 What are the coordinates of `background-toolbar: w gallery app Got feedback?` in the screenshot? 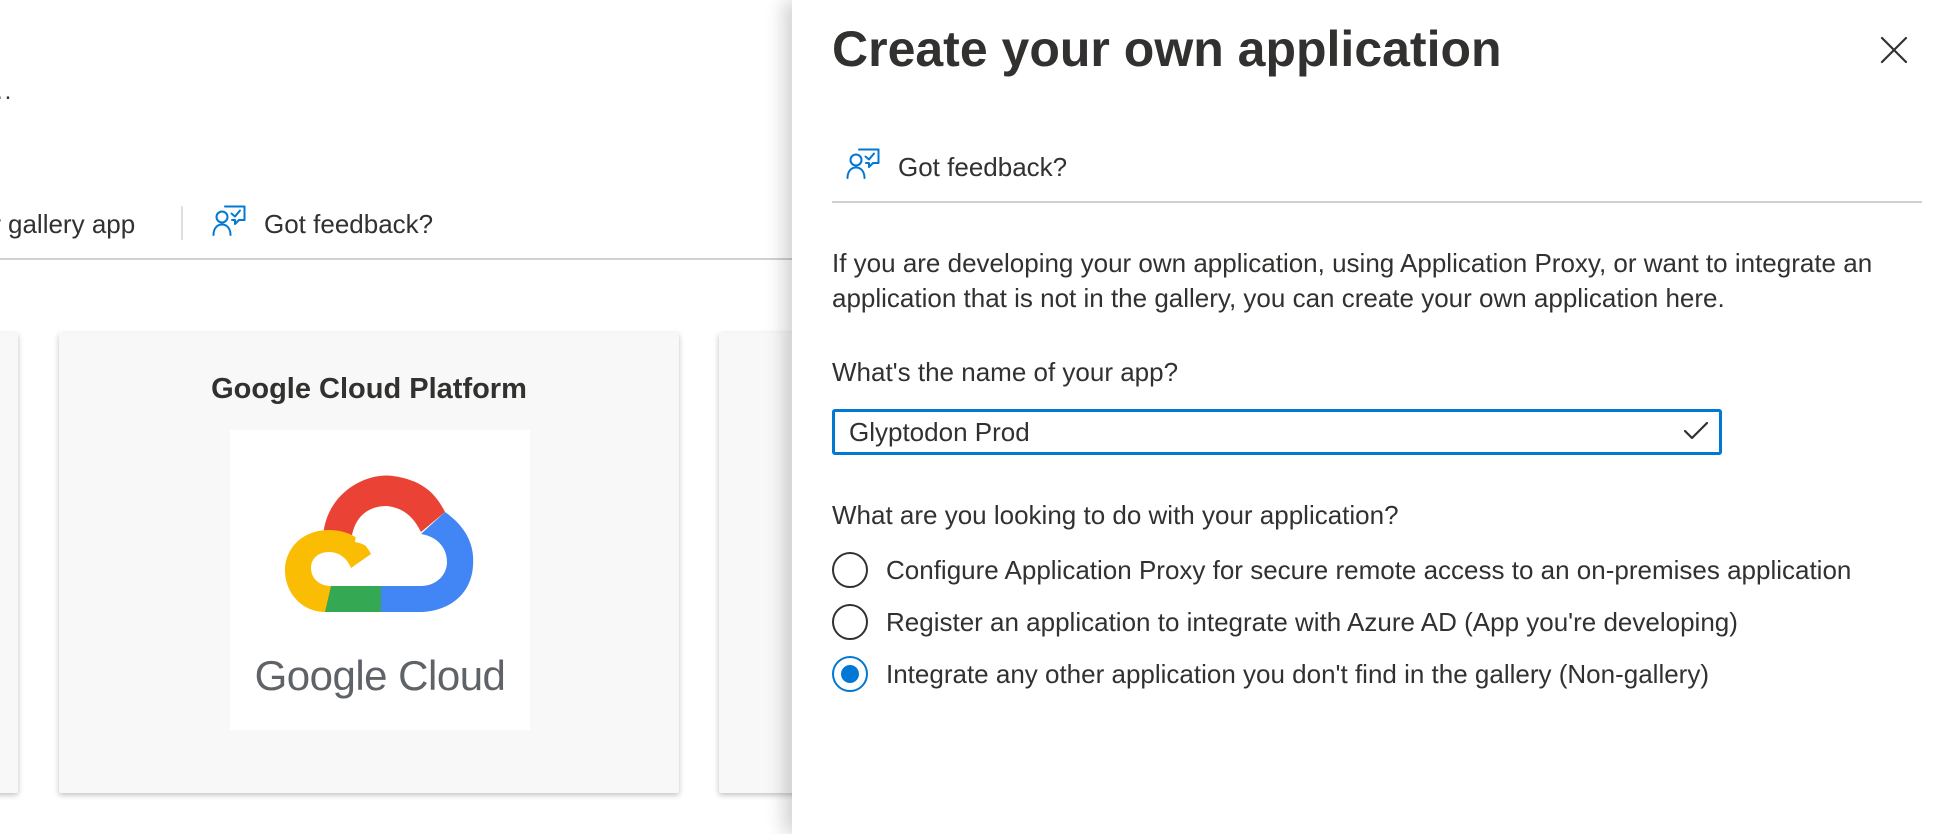 It's located at (396, 224).